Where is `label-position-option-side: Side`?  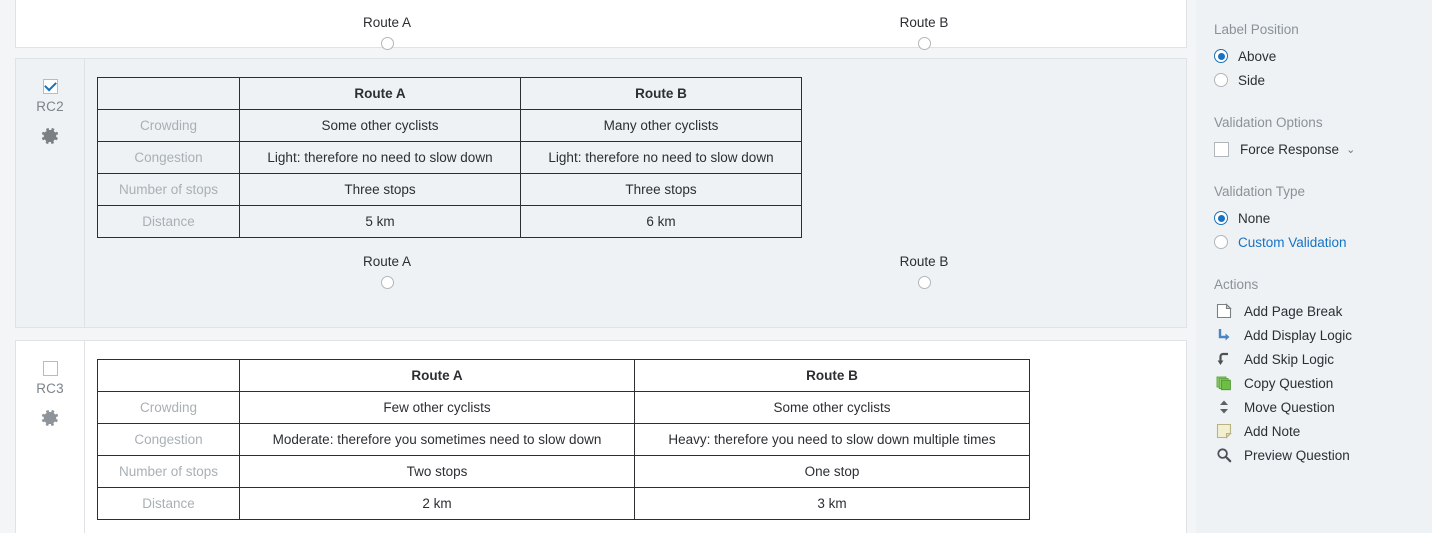 label-position-option-side: Side is located at coordinates (1323, 80).